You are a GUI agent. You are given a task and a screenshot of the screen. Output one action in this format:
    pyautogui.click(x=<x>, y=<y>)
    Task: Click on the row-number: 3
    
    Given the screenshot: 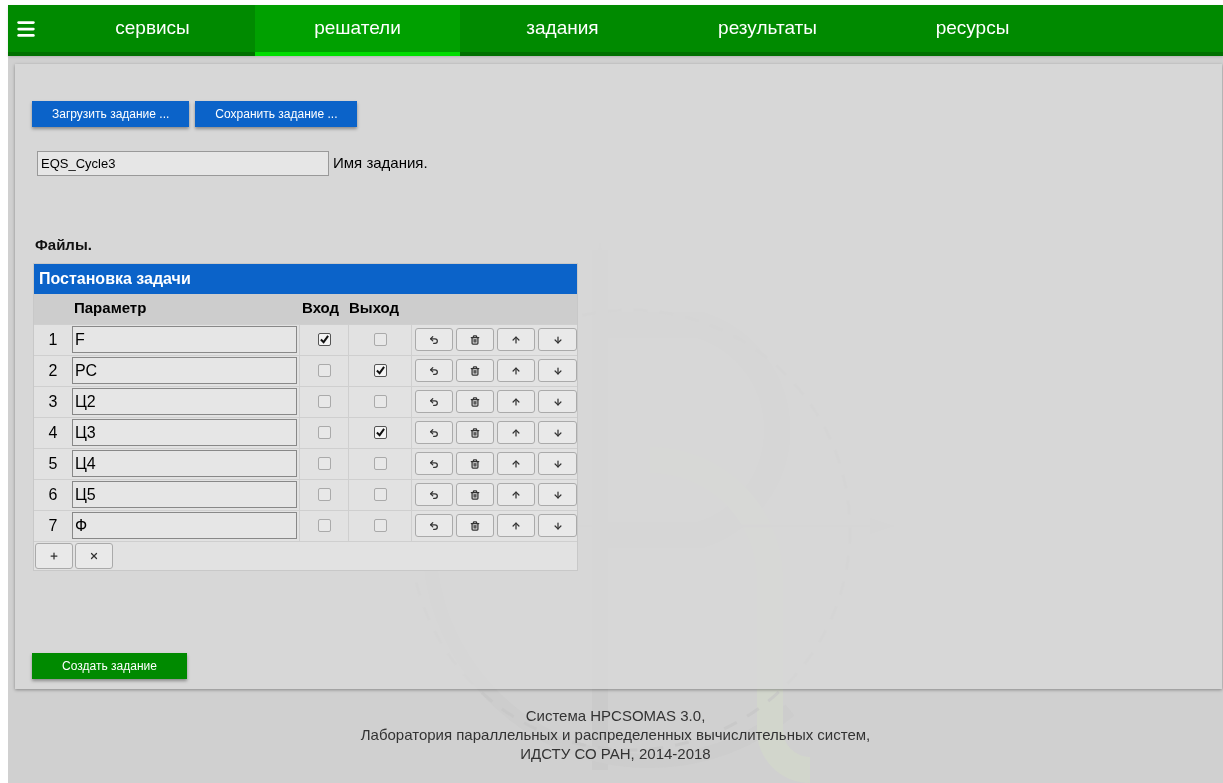 What is the action you would take?
    pyautogui.click(x=53, y=401)
    